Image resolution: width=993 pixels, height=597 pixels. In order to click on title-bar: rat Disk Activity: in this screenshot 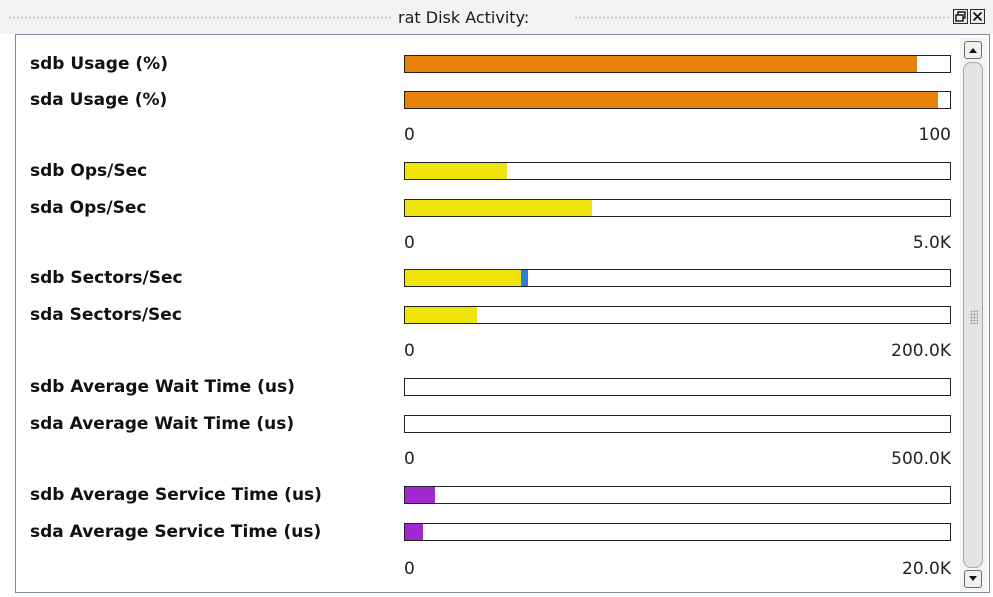, I will do `click(496, 17)`.